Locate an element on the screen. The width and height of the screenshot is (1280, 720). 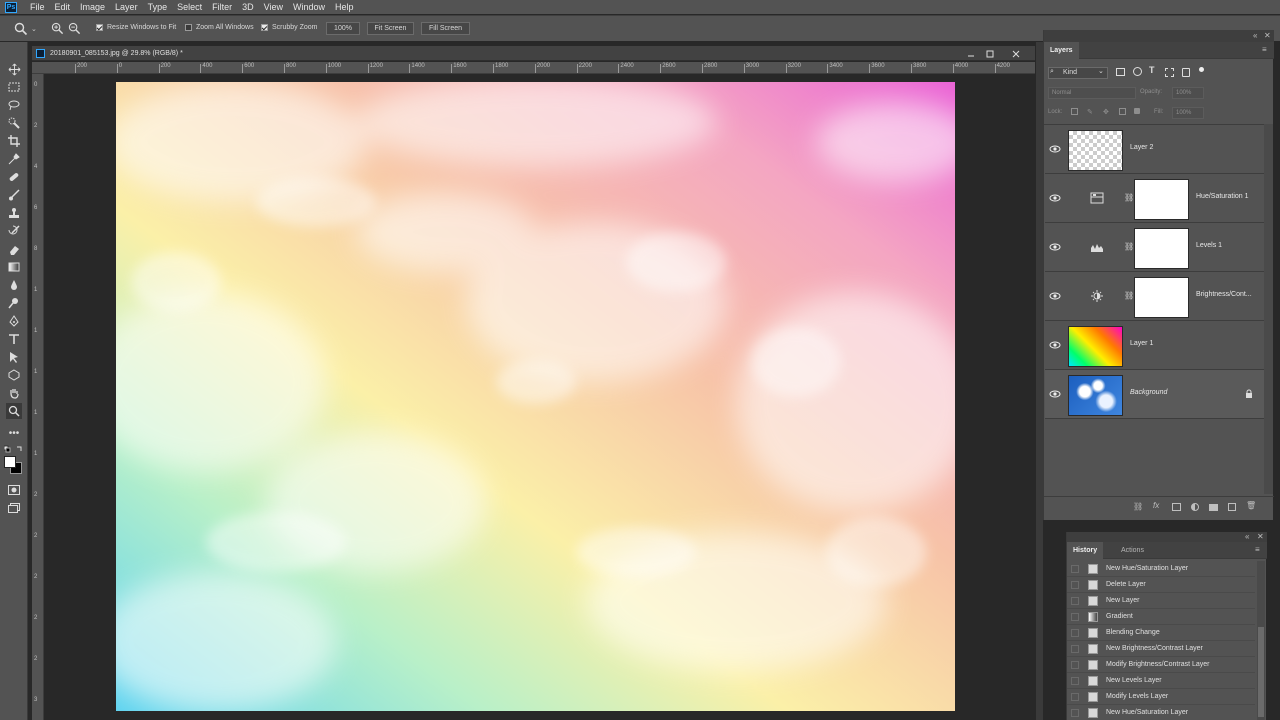
crop-tool-icon is located at coordinates (14, 141).